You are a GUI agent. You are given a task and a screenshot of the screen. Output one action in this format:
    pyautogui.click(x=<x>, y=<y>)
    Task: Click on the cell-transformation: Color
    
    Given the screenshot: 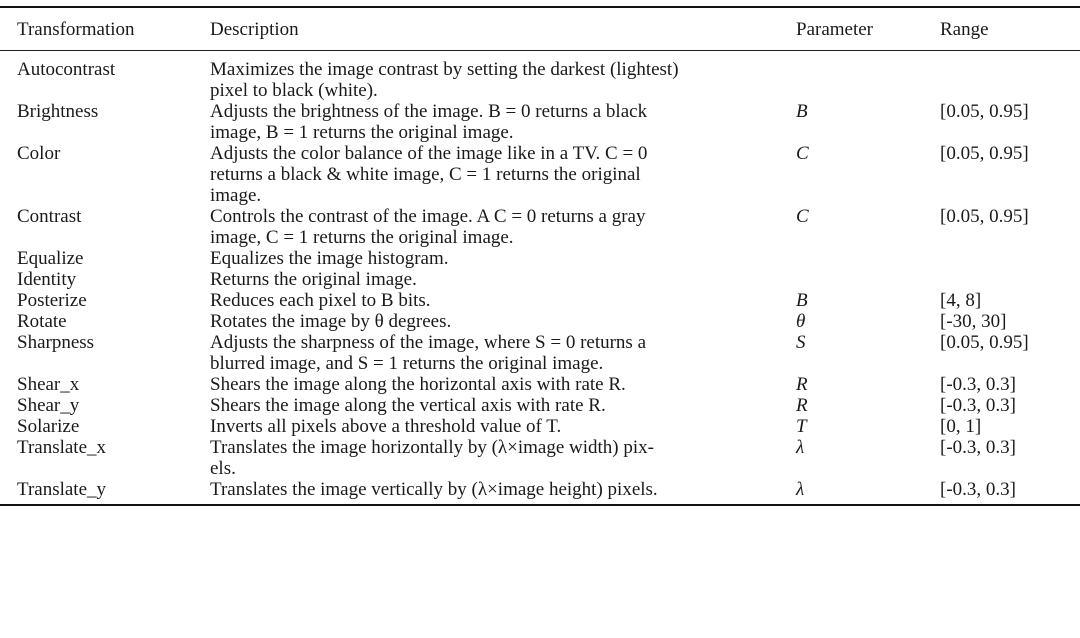 What is the action you would take?
    pyautogui.click(x=39, y=153)
    